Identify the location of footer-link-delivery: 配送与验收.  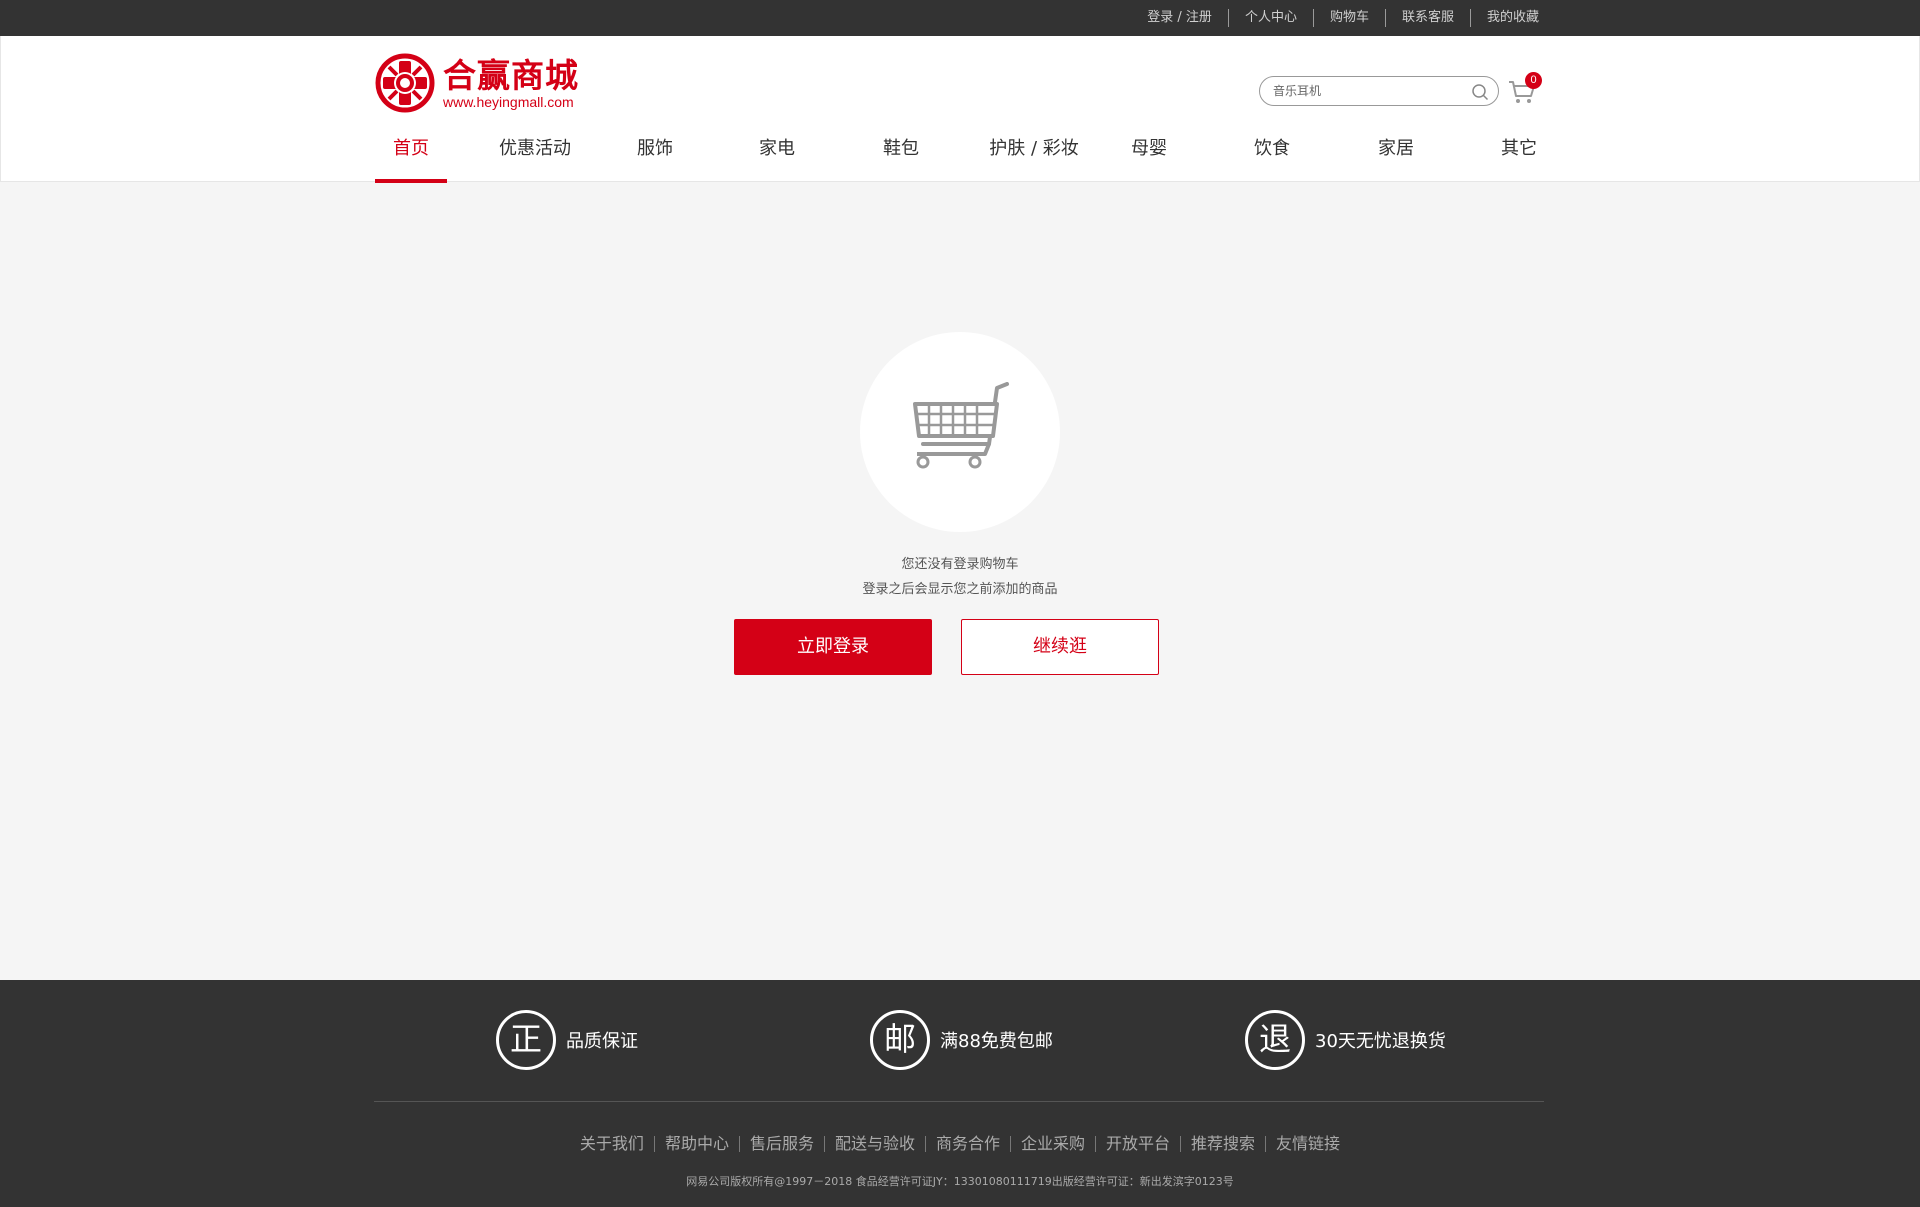
(875, 1144).